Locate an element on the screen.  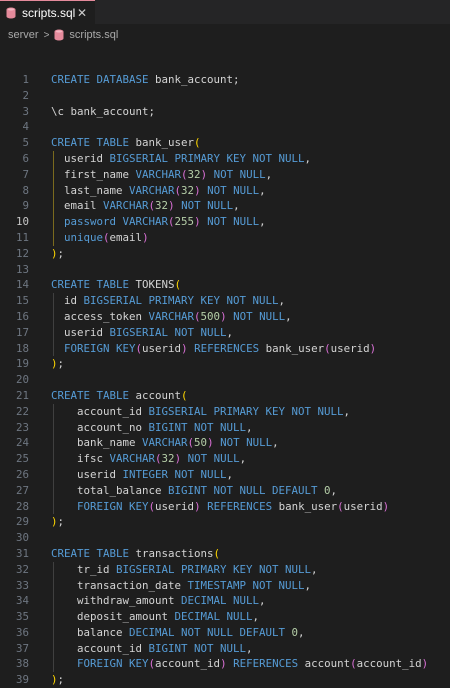
code-line: 36 balance DECIMAL NOT NULL DEFAULT 0, is located at coordinates (225, 633).